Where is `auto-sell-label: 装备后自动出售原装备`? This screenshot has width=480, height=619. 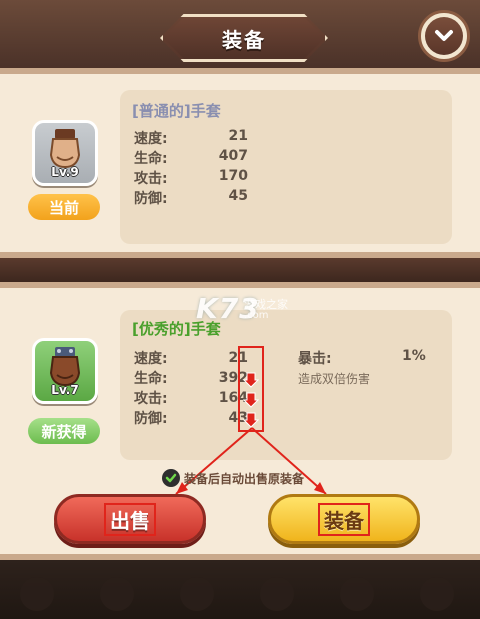 auto-sell-label: 装备后自动出售原装备 is located at coordinates (244, 478).